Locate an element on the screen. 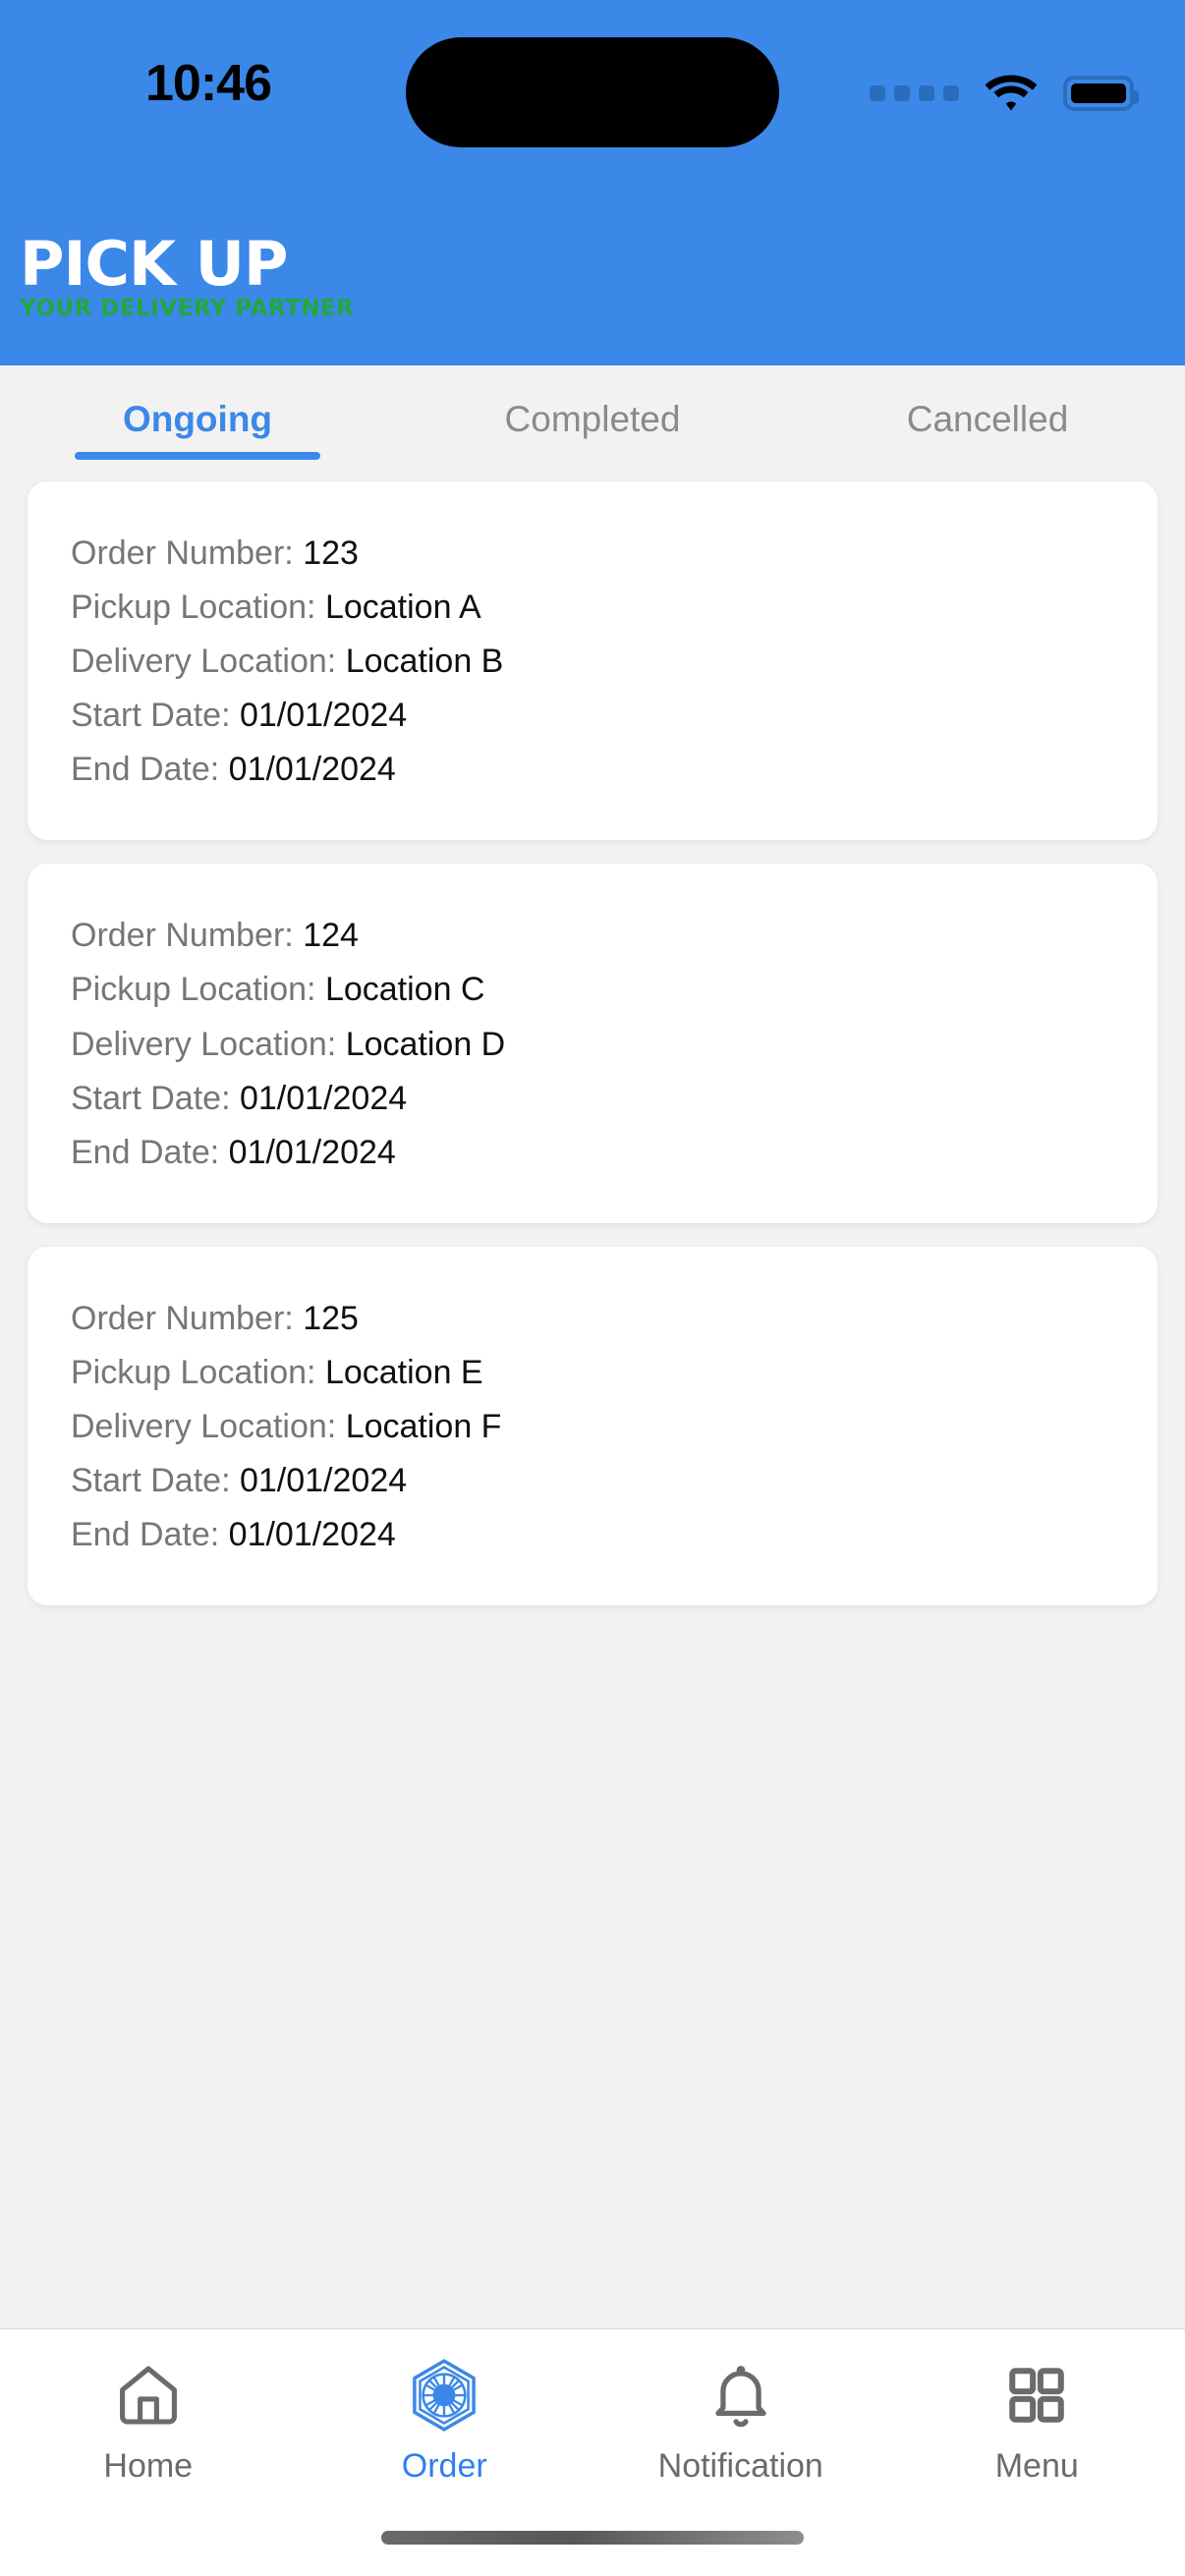 The height and width of the screenshot is (2576, 1185). pickup-location-row: Pickup Location: Location E is located at coordinates (592, 1373).